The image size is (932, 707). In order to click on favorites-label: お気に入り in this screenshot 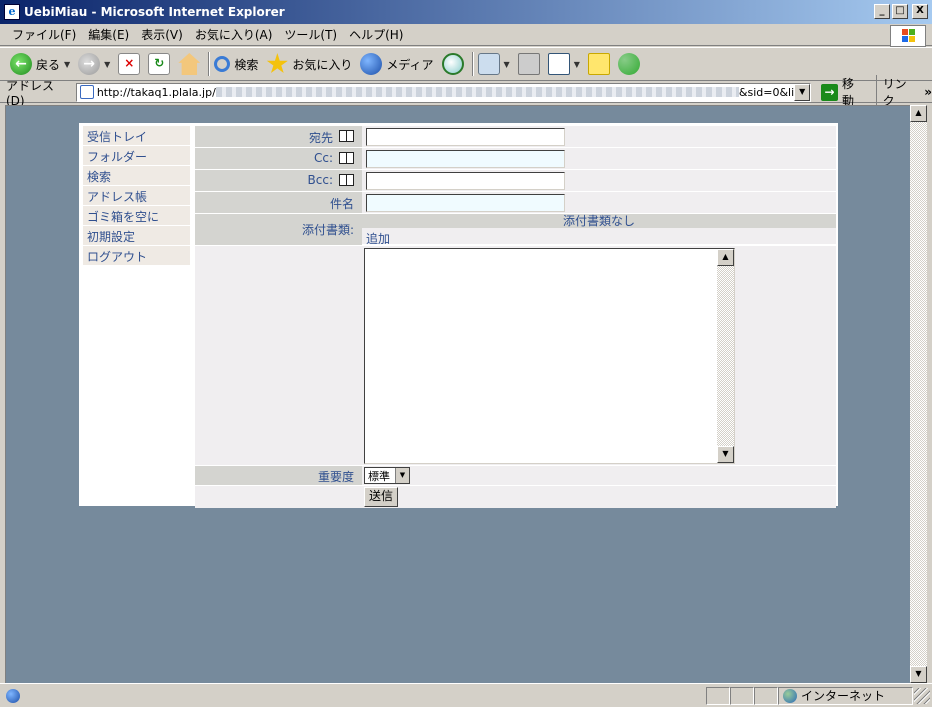, I will do `click(322, 64)`.